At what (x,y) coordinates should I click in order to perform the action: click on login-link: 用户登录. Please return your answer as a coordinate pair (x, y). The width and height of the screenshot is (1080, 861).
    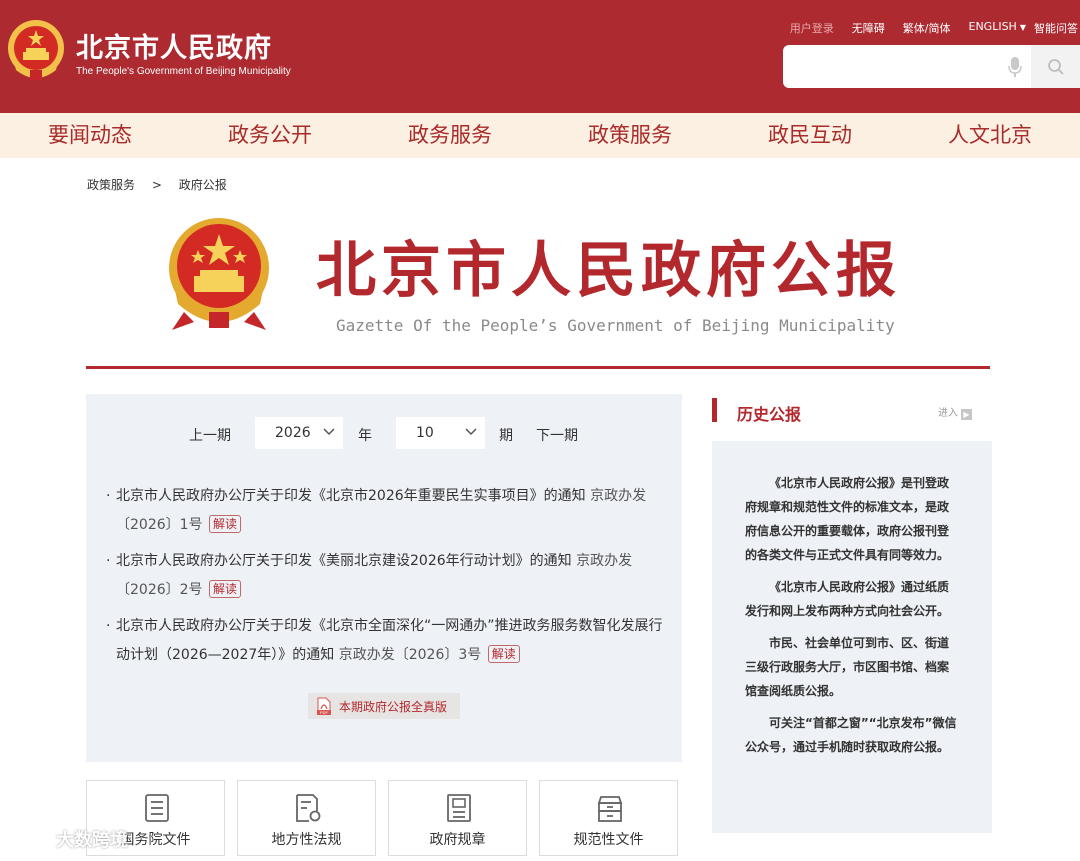
    Looking at the image, I should click on (812, 28).